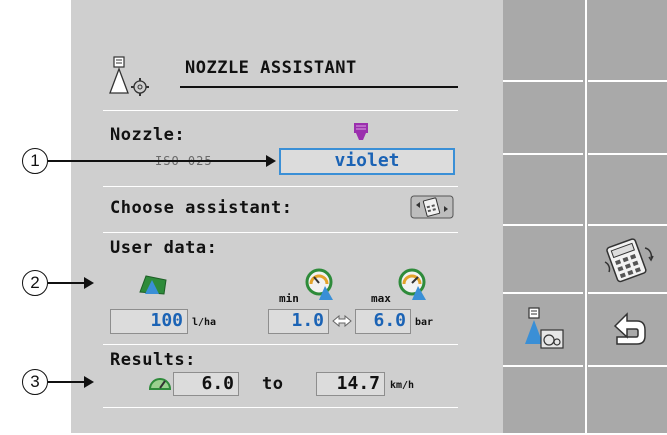 Image resolution: width=667 pixels, height=435 pixels. I want to click on callout-3-arrow, so click(67, 382).